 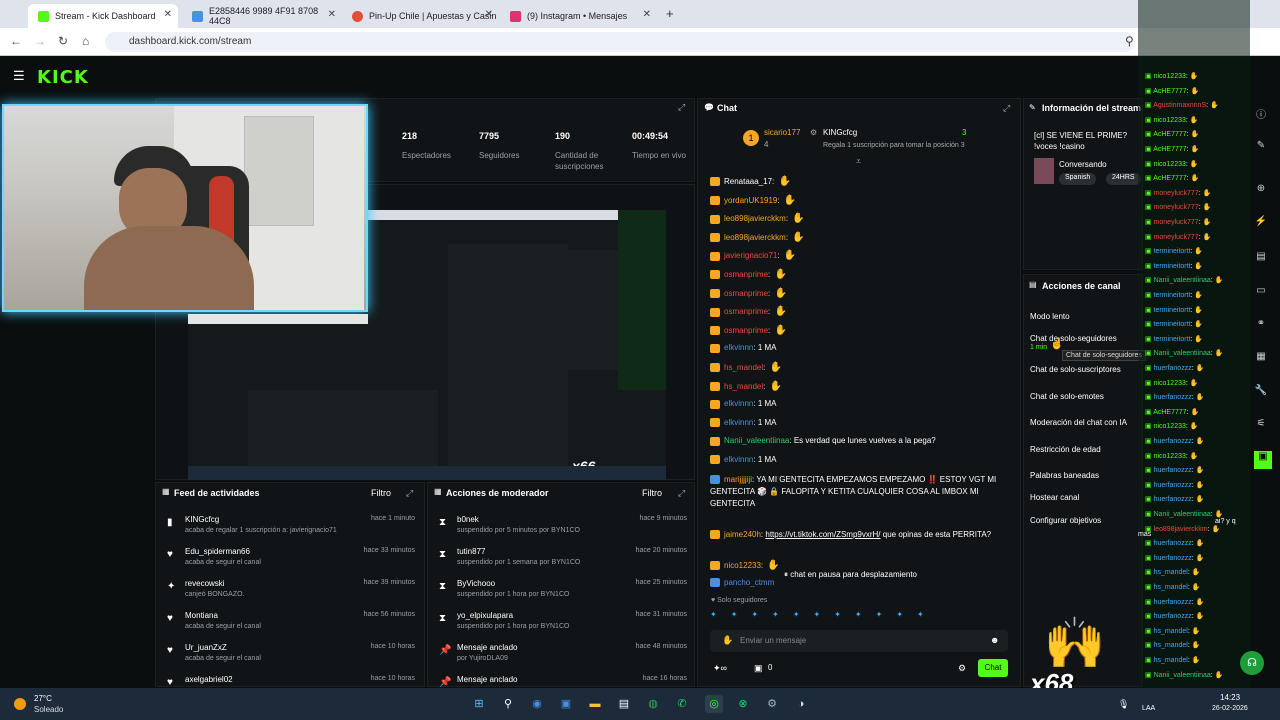 I want to click on pencil-icon: ✎, so click(x=1032, y=107).